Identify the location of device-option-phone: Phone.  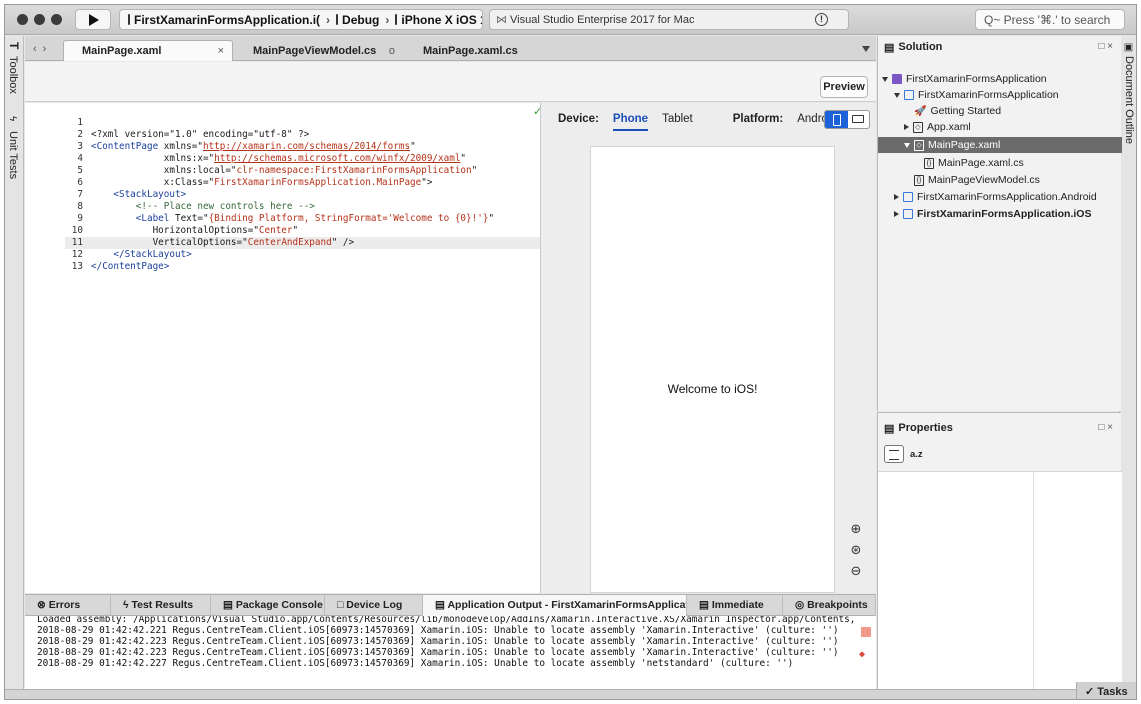
(630, 122).